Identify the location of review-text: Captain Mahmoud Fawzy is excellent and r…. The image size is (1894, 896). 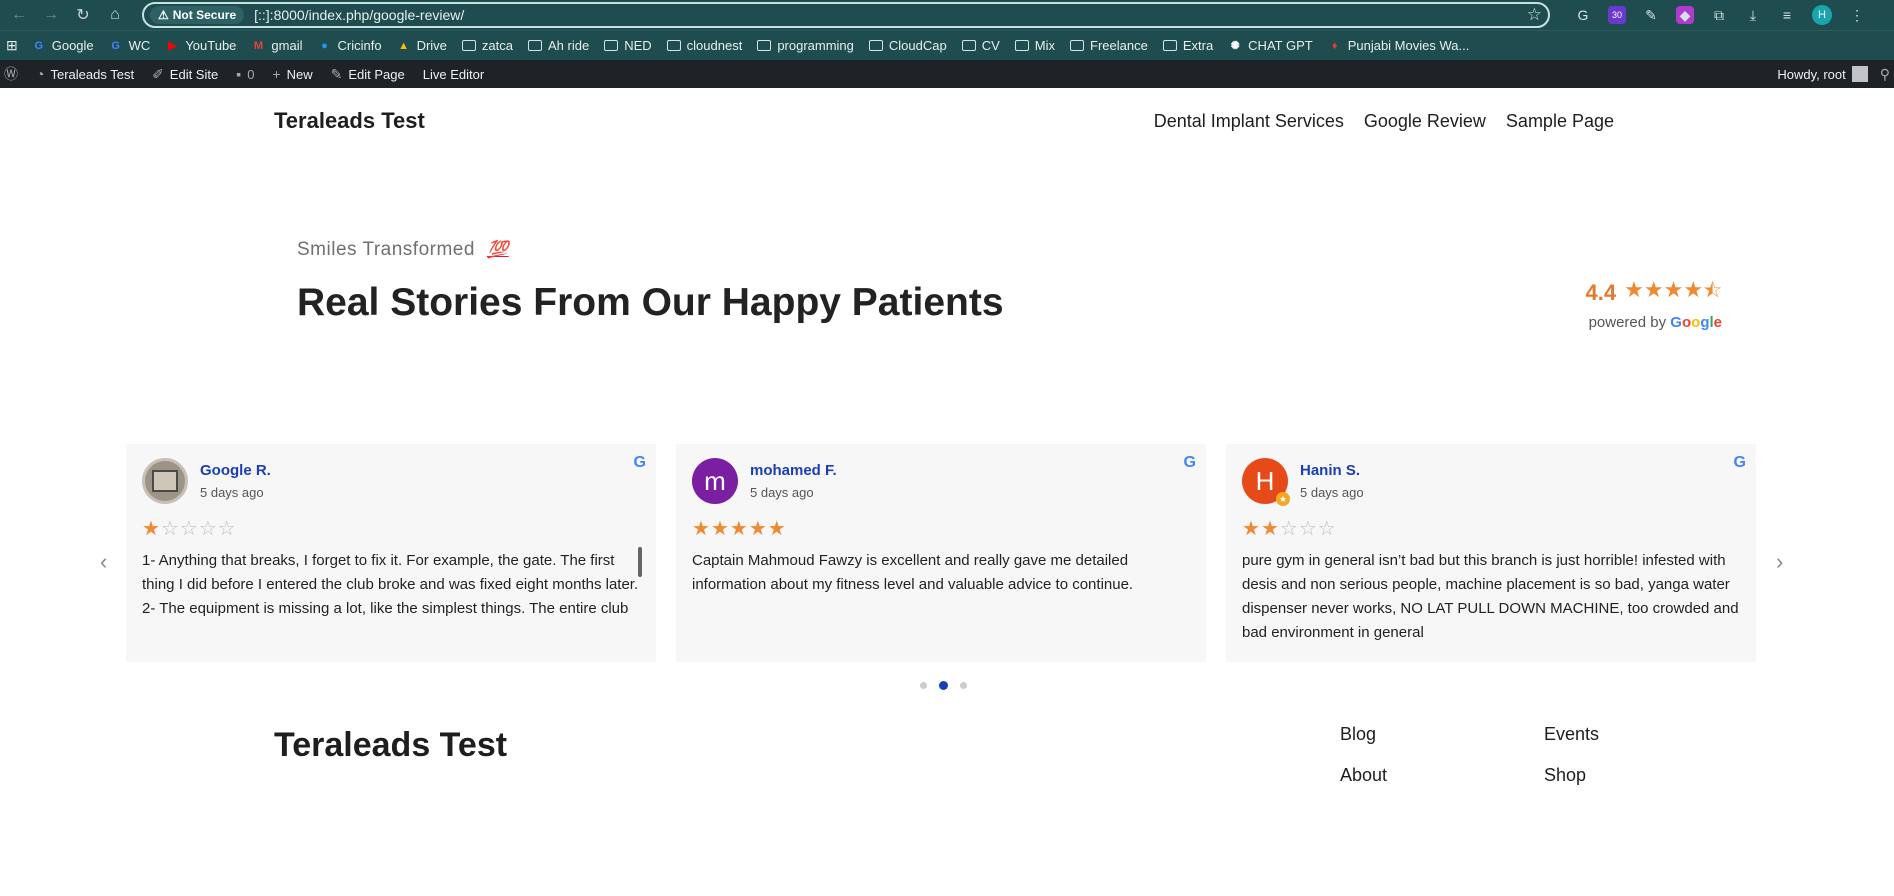
(913, 572).